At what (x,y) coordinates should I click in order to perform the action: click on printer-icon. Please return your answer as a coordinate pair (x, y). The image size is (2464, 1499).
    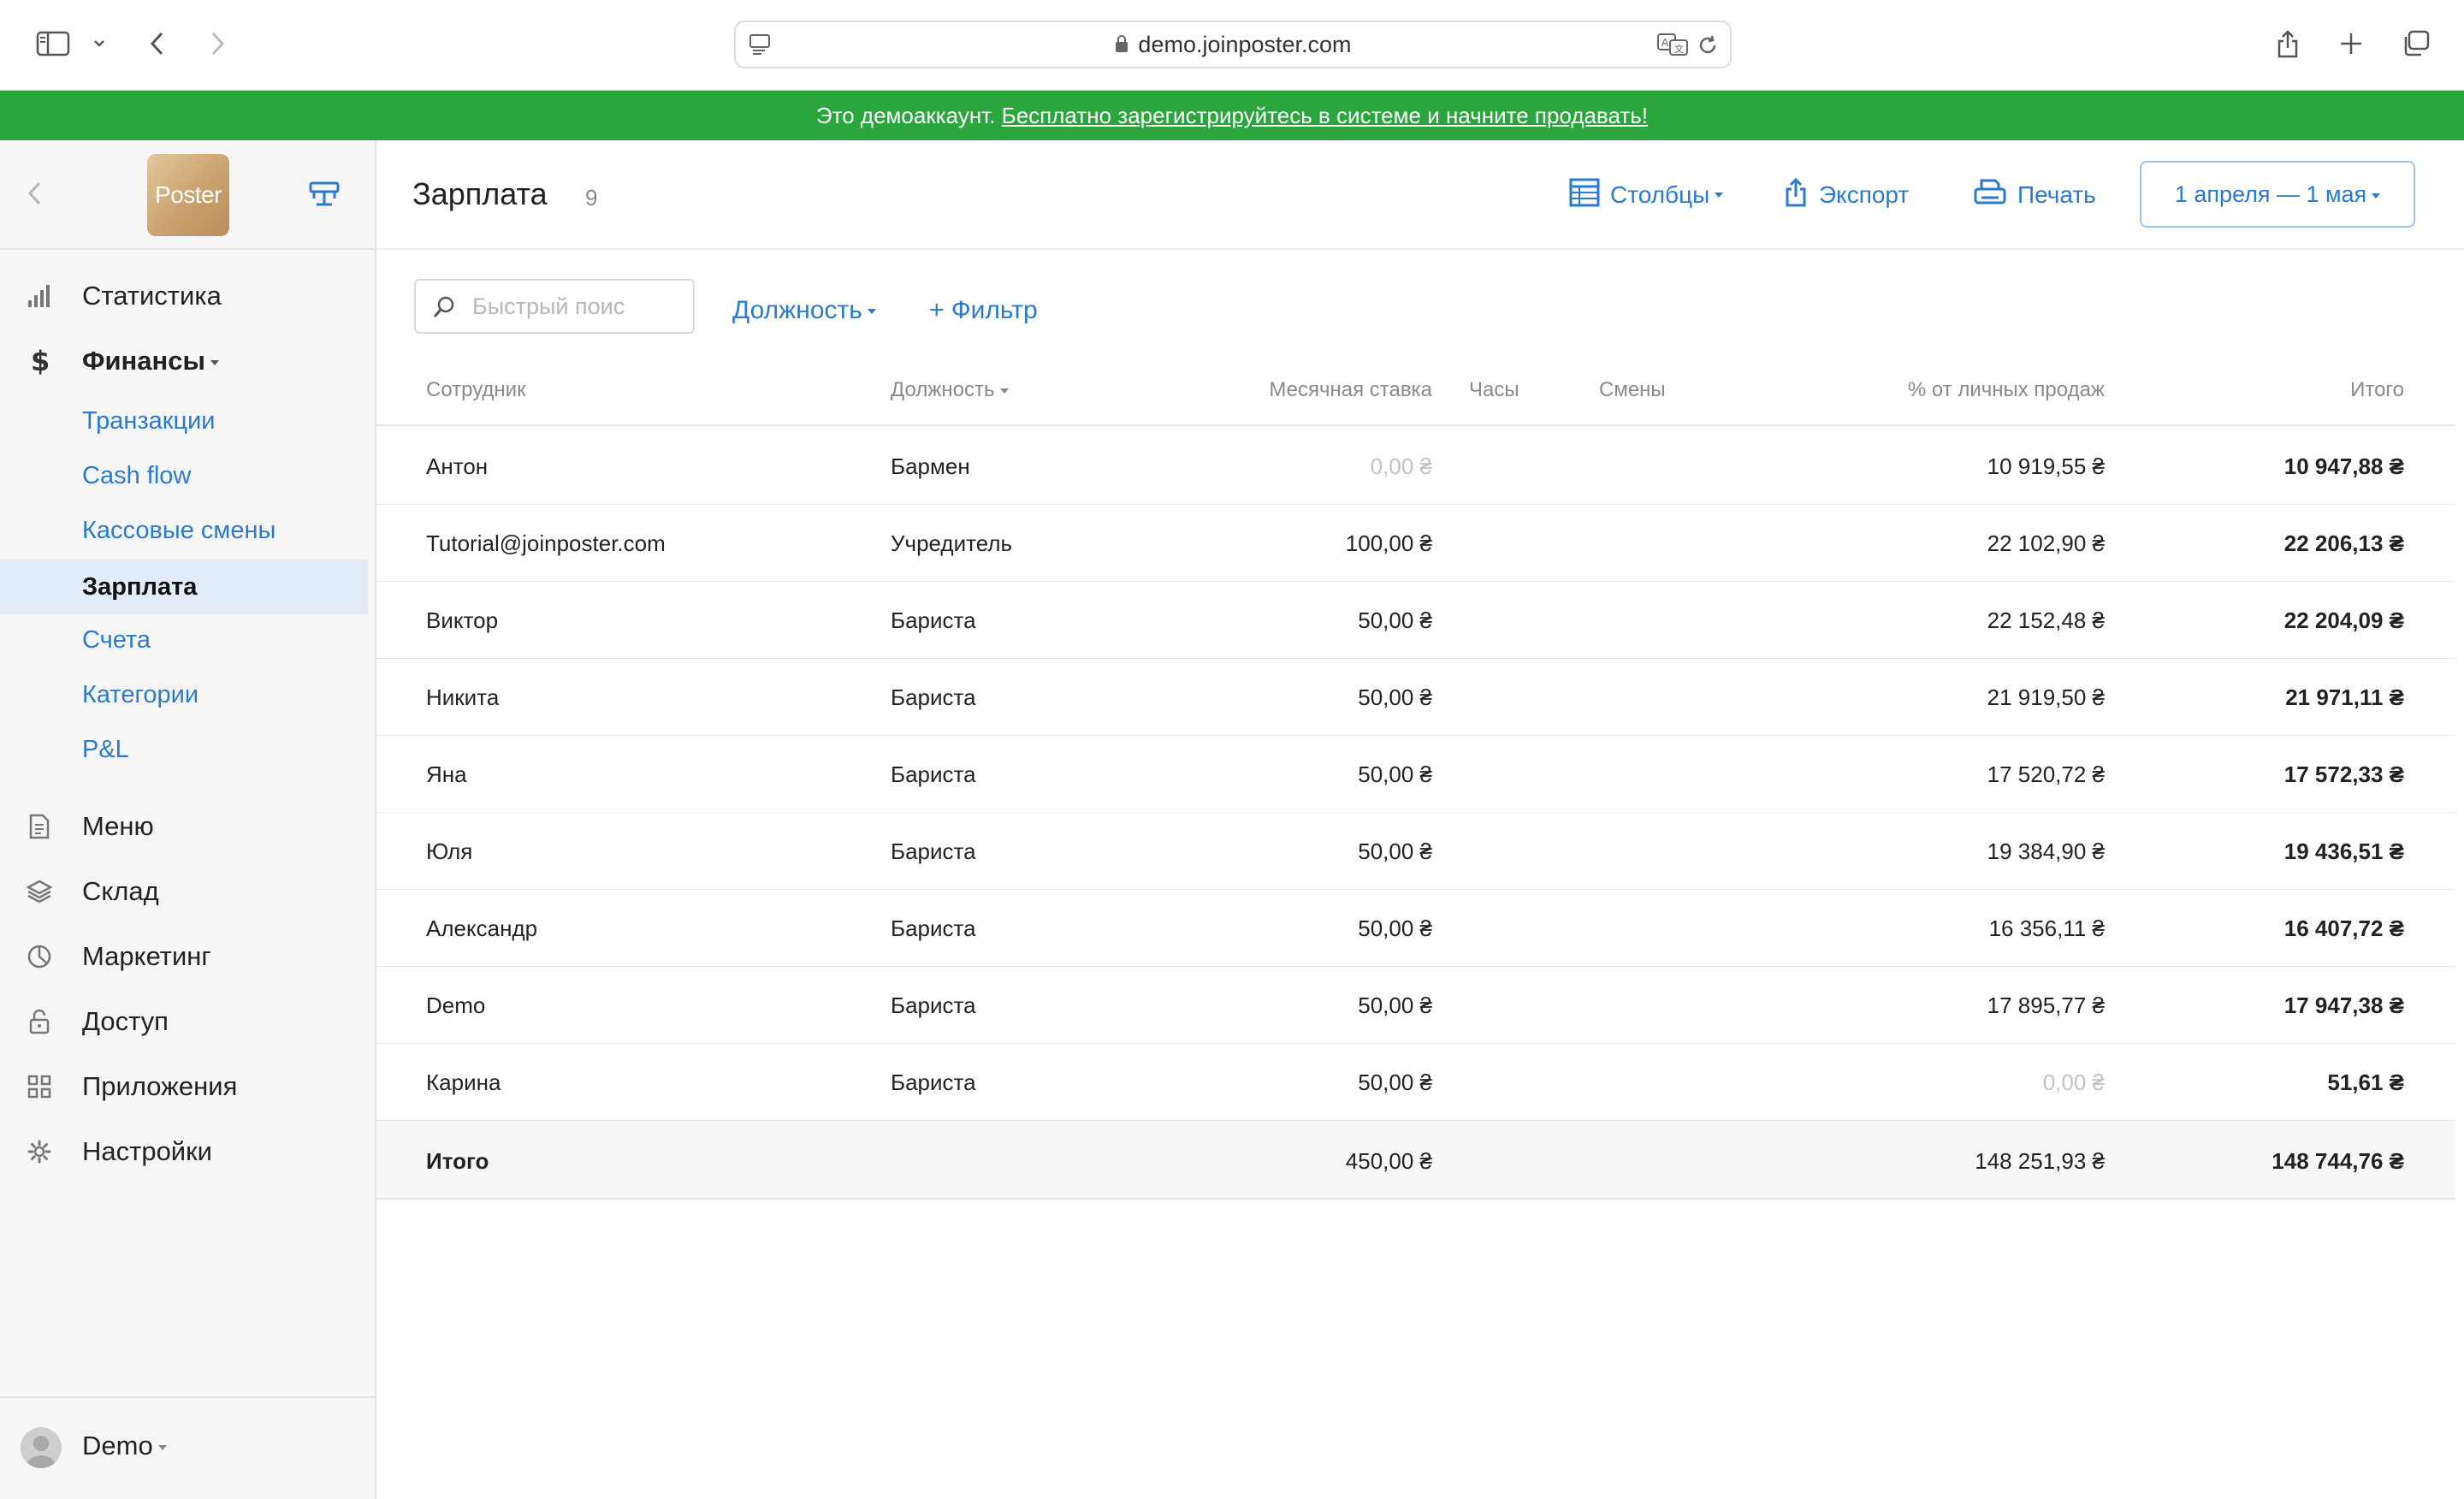
    Looking at the image, I should click on (1995, 195).